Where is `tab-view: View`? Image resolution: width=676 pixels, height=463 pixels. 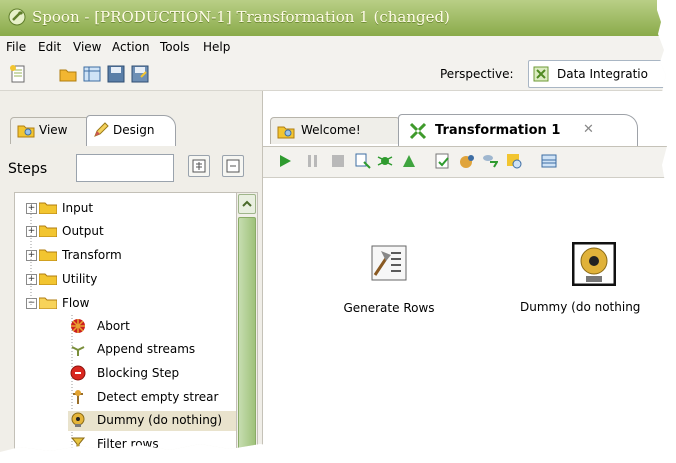
tab-view: View is located at coordinates (50, 130).